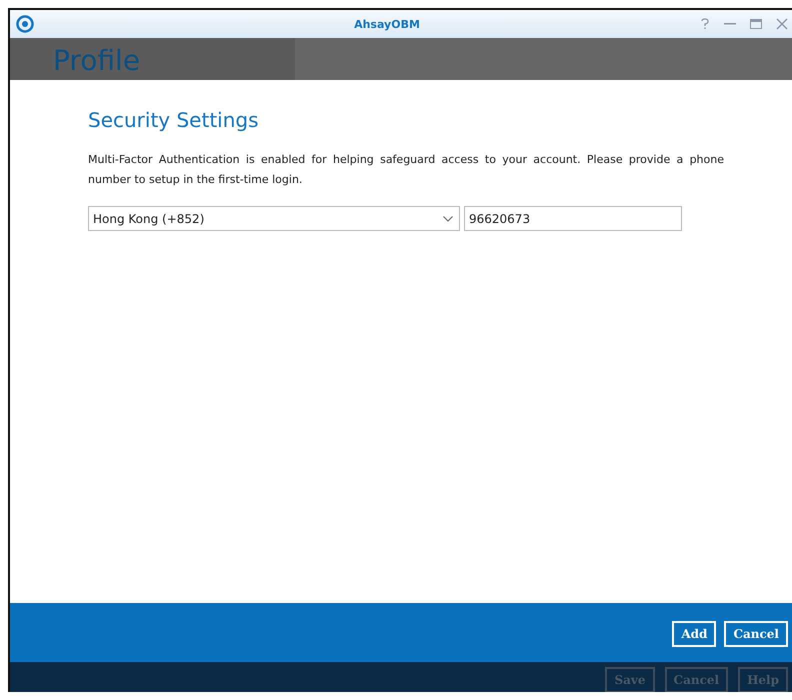 The height and width of the screenshot is (700, 792). Describe the element at coordinates (174, 120) in the screenshot. I see `section-title: Security Settings` at that location.